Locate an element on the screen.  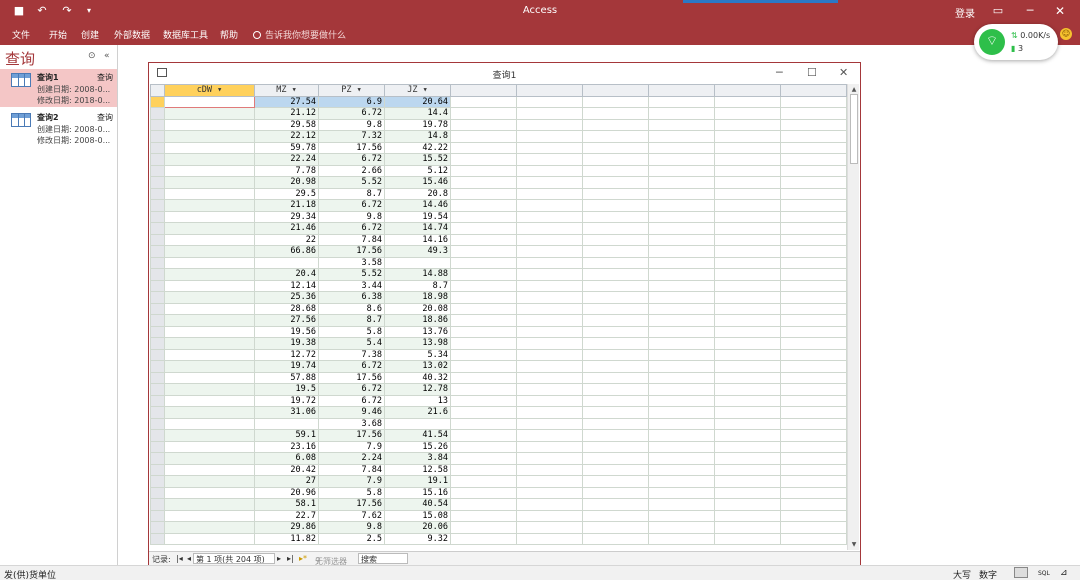
cell-jz: 18.86 is located at coordinates (417, 320).